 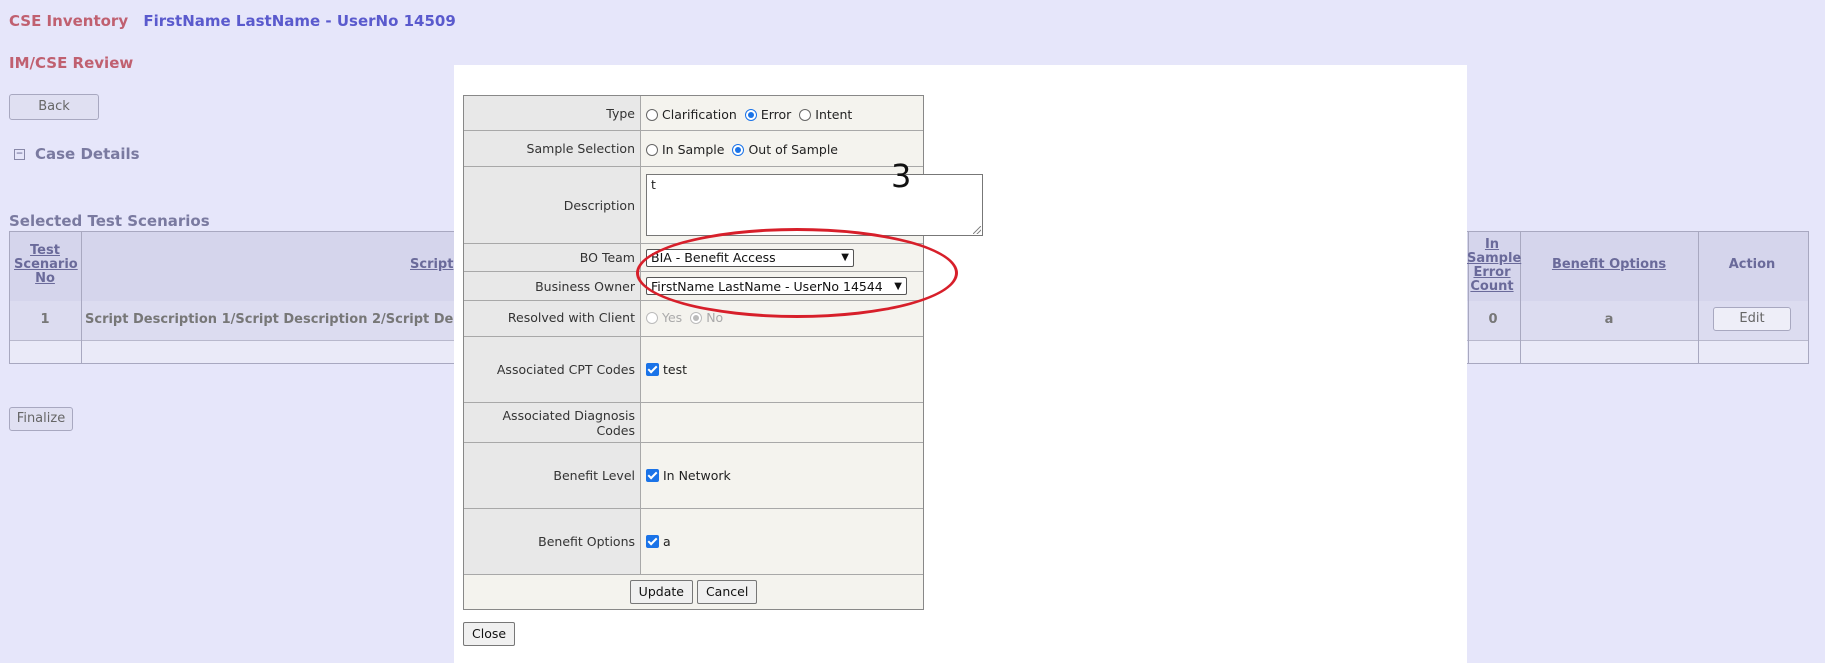 I want to click on option-label: Clarification, so click(x=699, y=114).